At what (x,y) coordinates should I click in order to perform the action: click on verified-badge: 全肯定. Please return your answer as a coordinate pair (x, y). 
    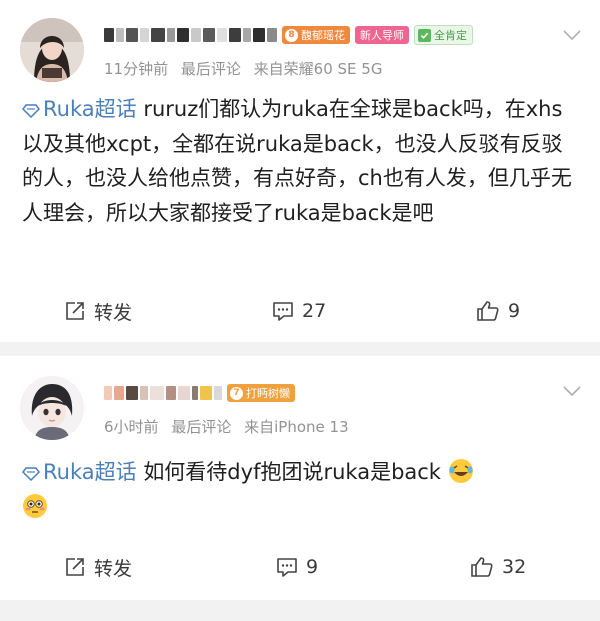
    Looking at the image, I should click on (443, 35).